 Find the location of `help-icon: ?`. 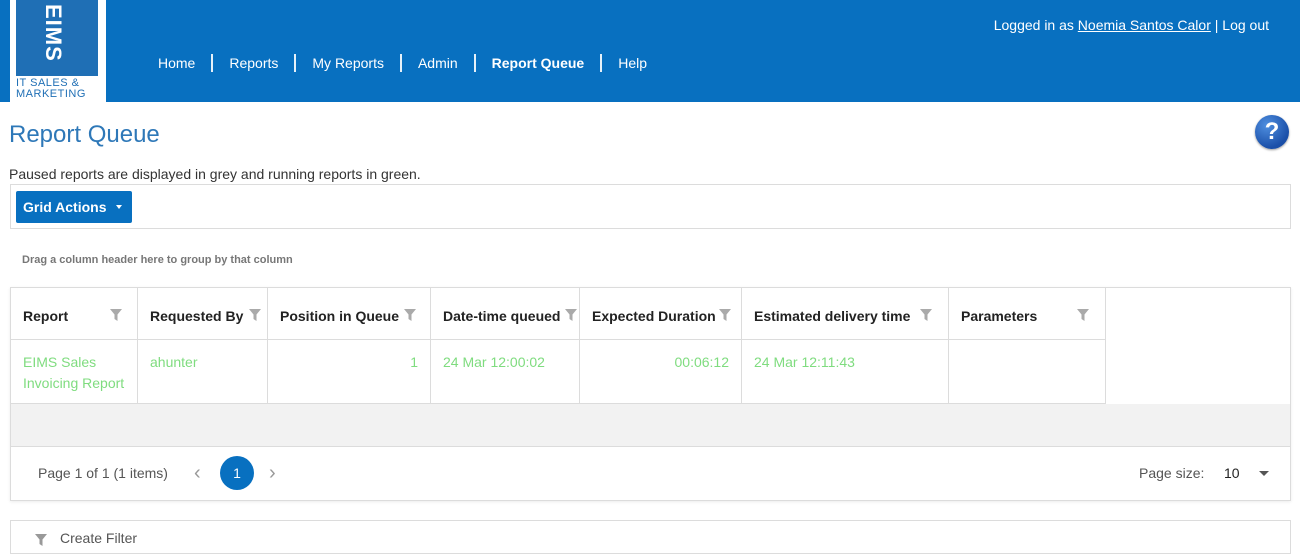

help-icon: ? is located at coordinates (1272, 132).